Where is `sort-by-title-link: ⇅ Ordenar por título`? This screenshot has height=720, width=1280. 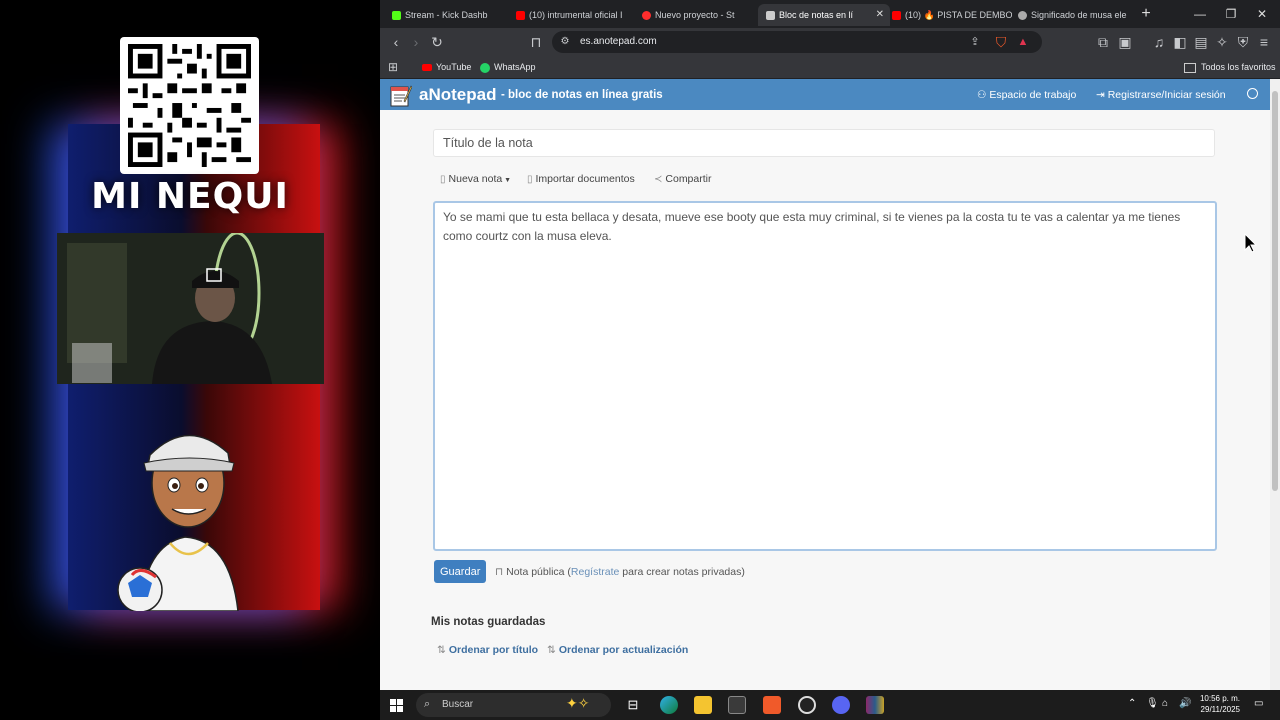 sort-by-title-link: ⇅ Ordenar por título is located at coordinates (487, 650).